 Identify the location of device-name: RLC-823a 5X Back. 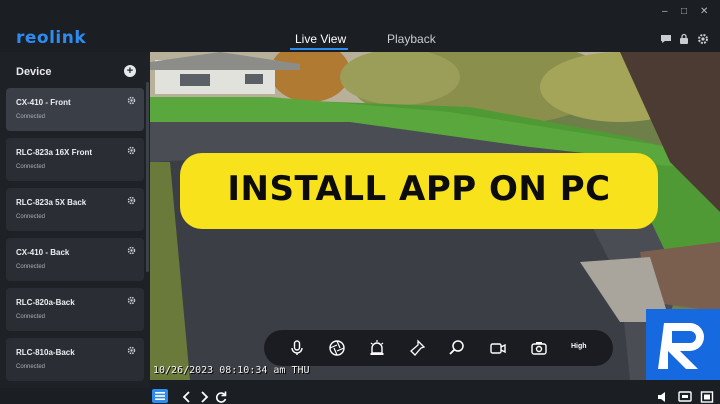
(51, 202).